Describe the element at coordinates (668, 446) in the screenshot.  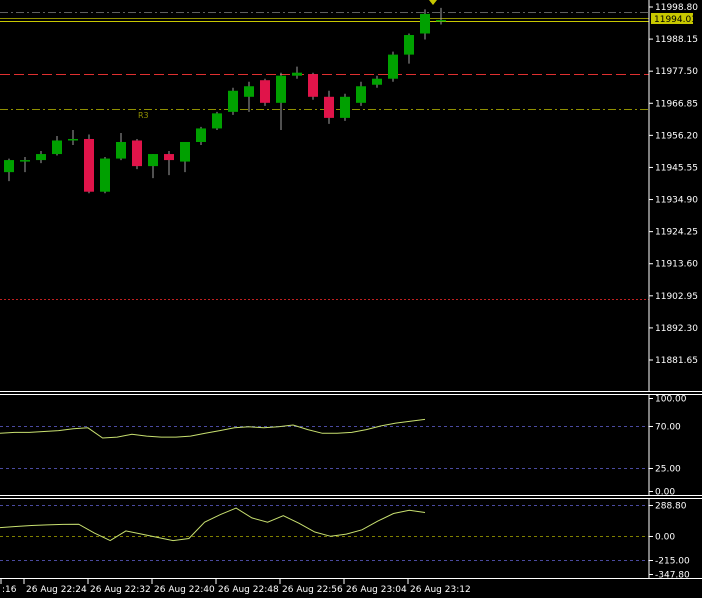
I see `indicator-1-axis: 100.00 70.00 25.00 0.00` at that location.